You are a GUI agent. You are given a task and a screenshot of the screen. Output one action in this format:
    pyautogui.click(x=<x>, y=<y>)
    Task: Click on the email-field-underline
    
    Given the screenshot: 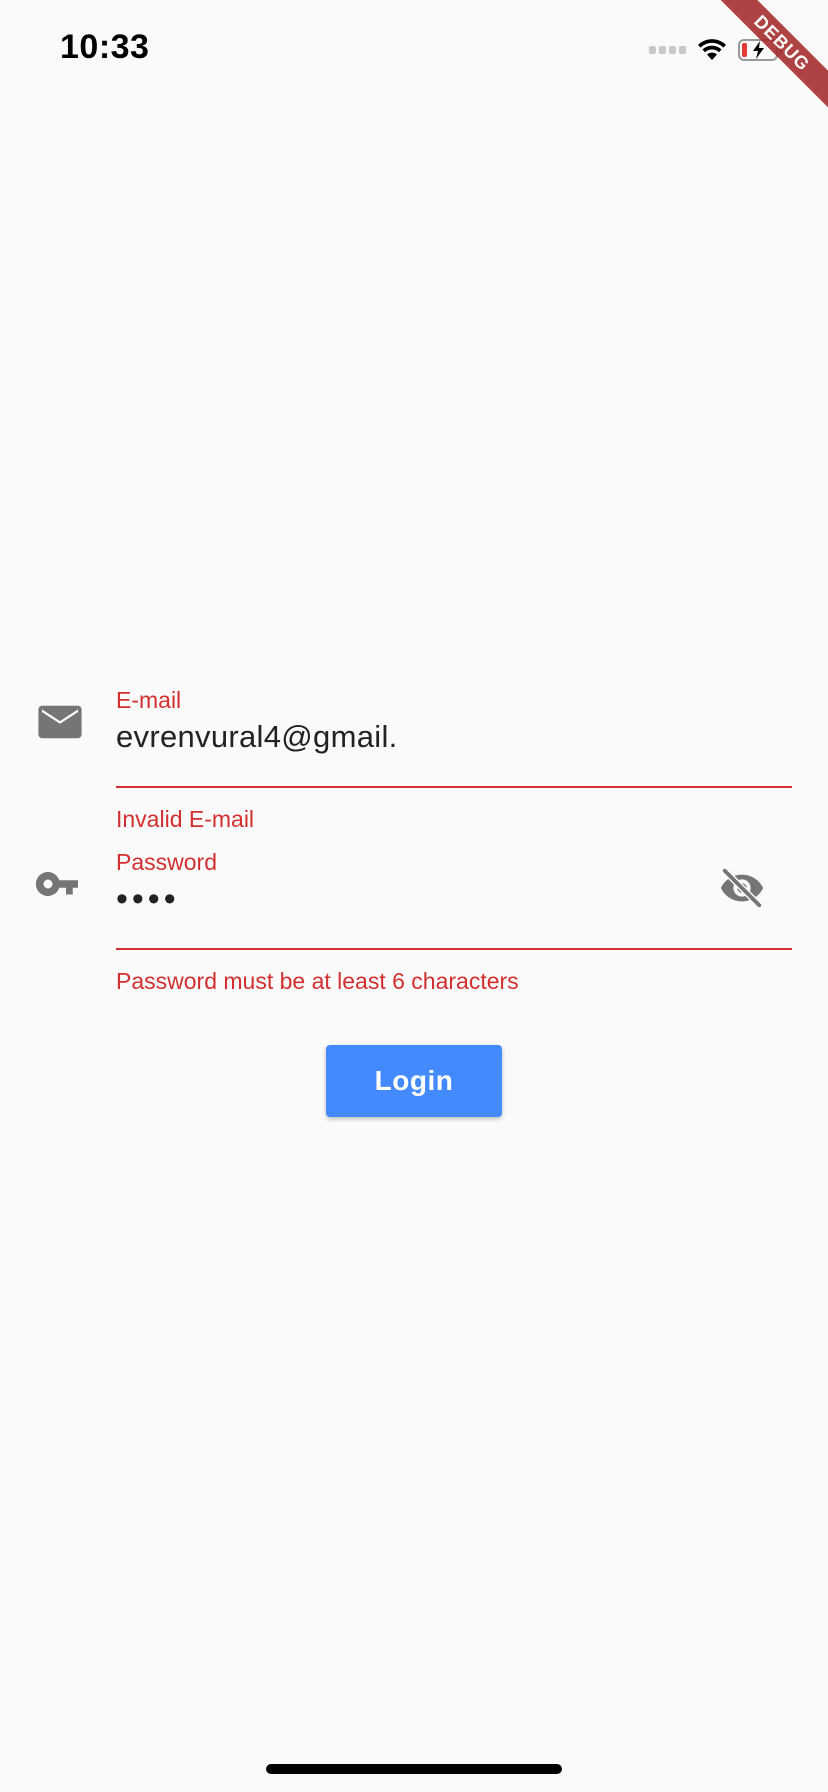 What is the action you would take?
    pyautogui.click(x=454, y=787)
    